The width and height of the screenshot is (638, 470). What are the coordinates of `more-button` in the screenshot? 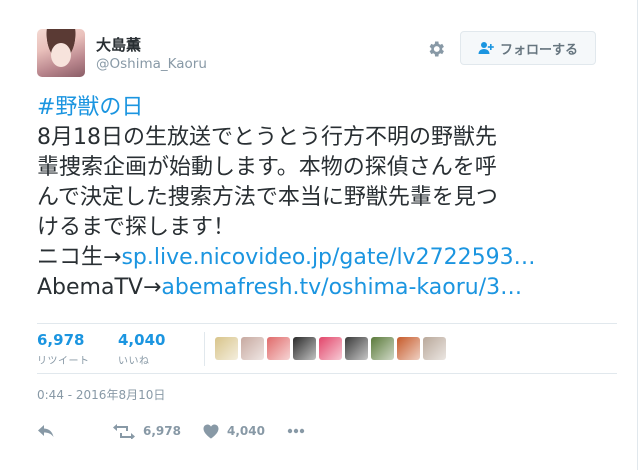 It's located at (296, 431).